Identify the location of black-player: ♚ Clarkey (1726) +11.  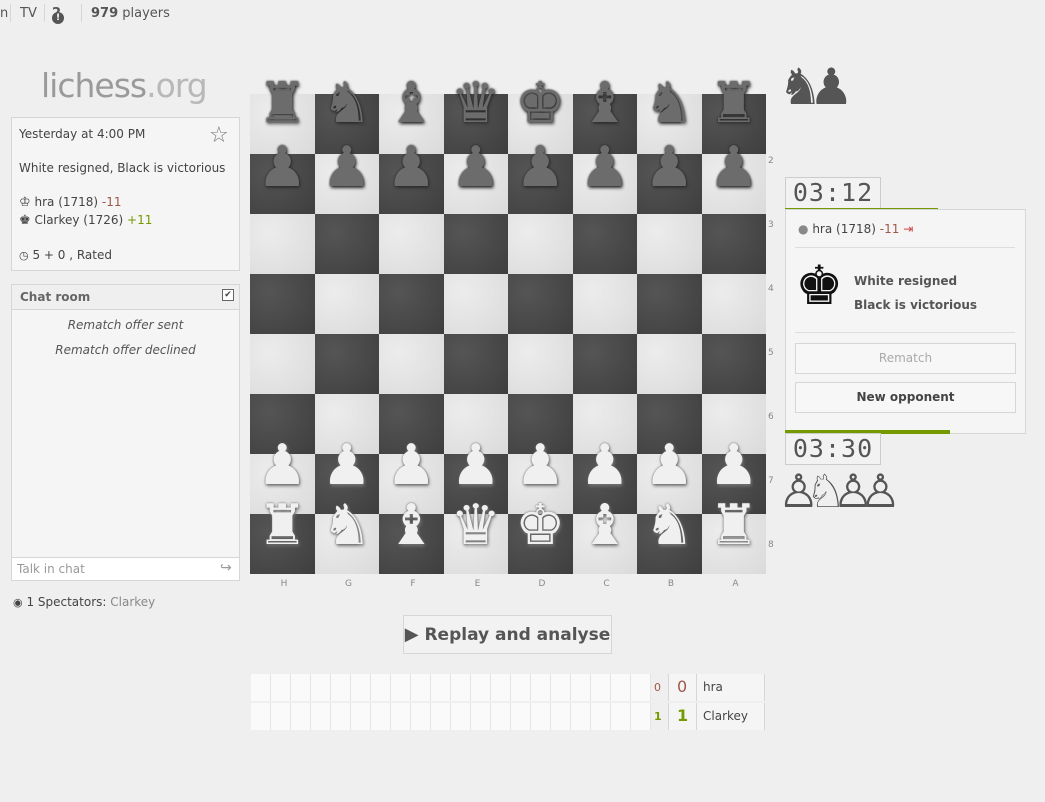
(85, 220).